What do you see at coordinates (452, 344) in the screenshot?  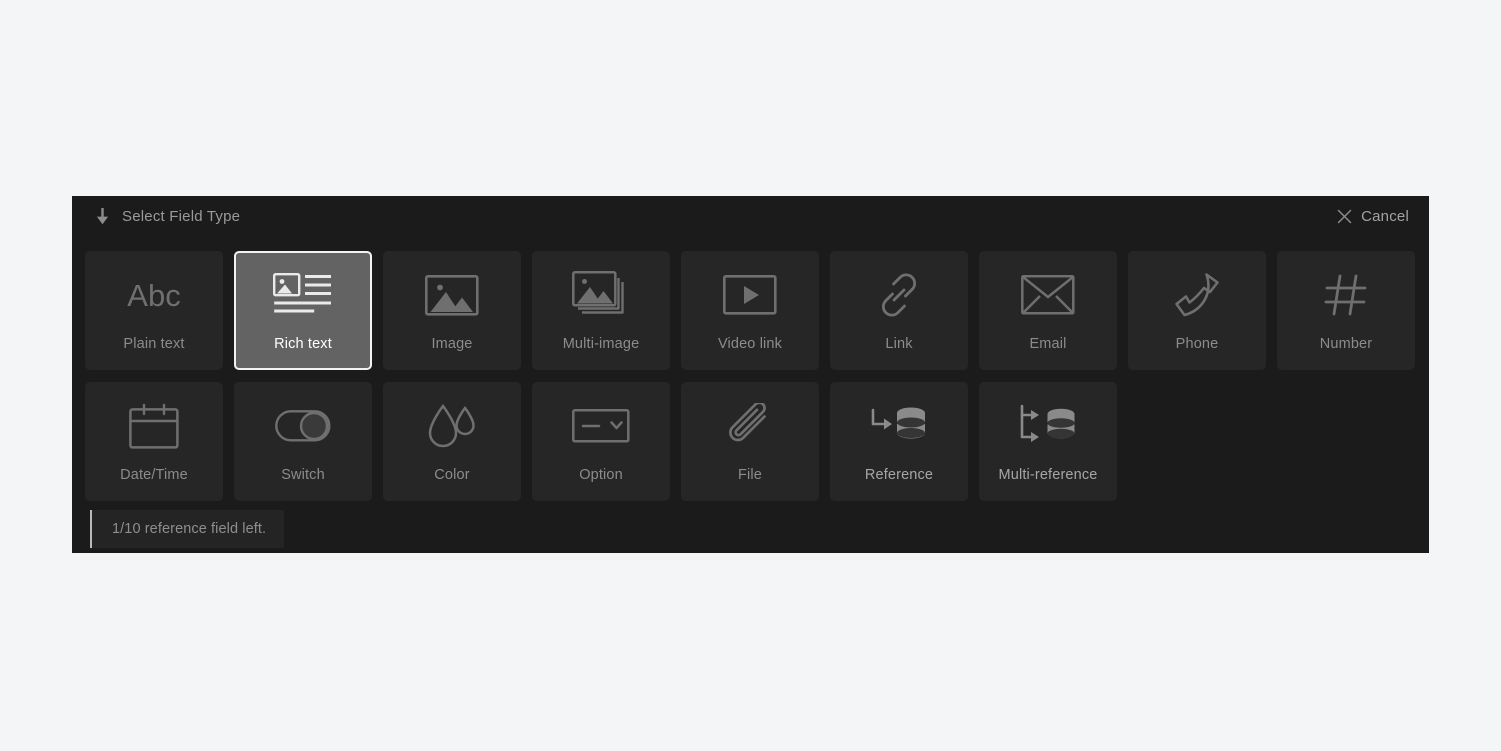 I see `field-type-label: Image` at bounding box center [452, 344].